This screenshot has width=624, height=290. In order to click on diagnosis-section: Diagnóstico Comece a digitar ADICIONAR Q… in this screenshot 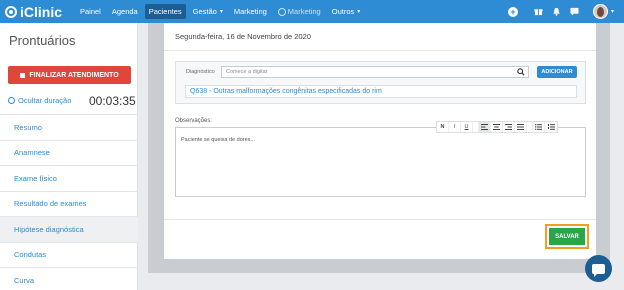, I will do `click(380, 82)`.